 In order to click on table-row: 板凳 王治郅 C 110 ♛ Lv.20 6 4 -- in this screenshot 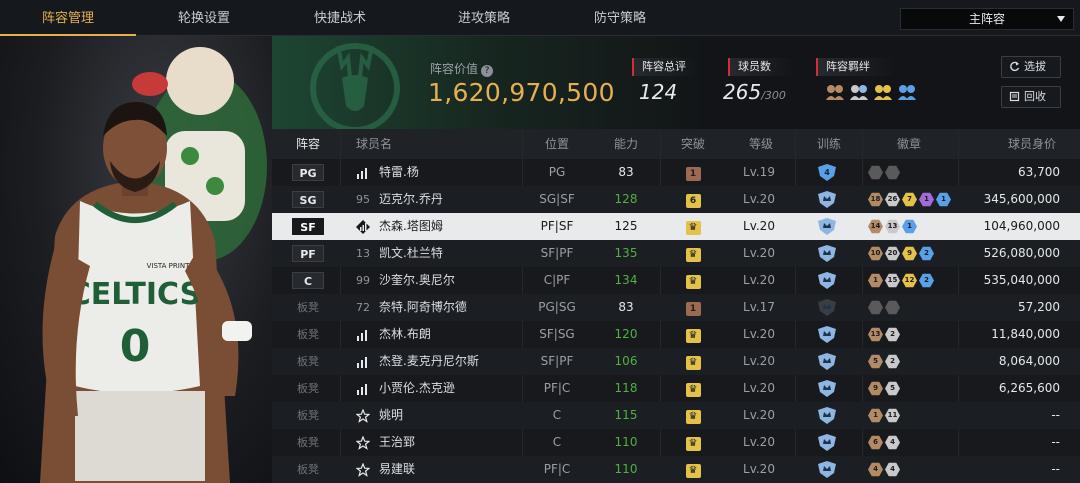, I will do `click(676, 442)`.